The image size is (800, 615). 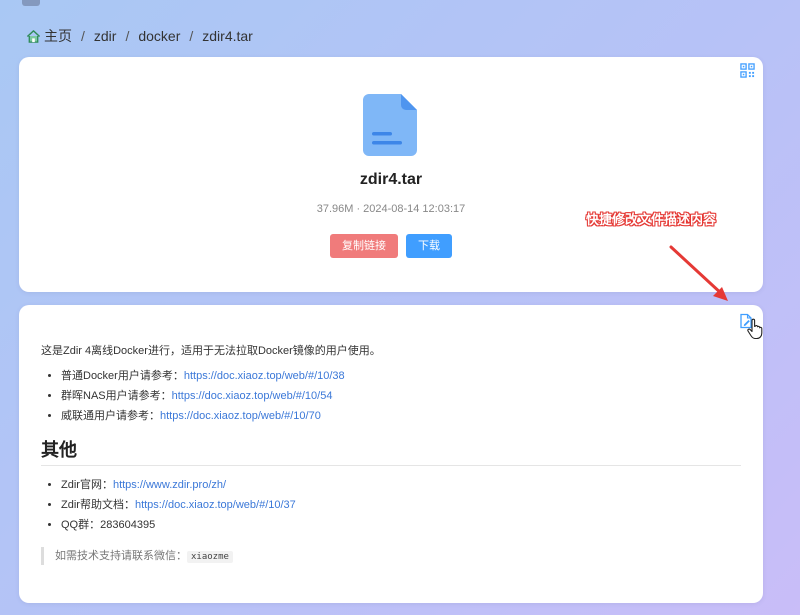 What do you see at coordinates (651, 219) in the screenshot?
I see `annotation-label: 快捷修改文件描述内容` at bounding box center [651, 219].